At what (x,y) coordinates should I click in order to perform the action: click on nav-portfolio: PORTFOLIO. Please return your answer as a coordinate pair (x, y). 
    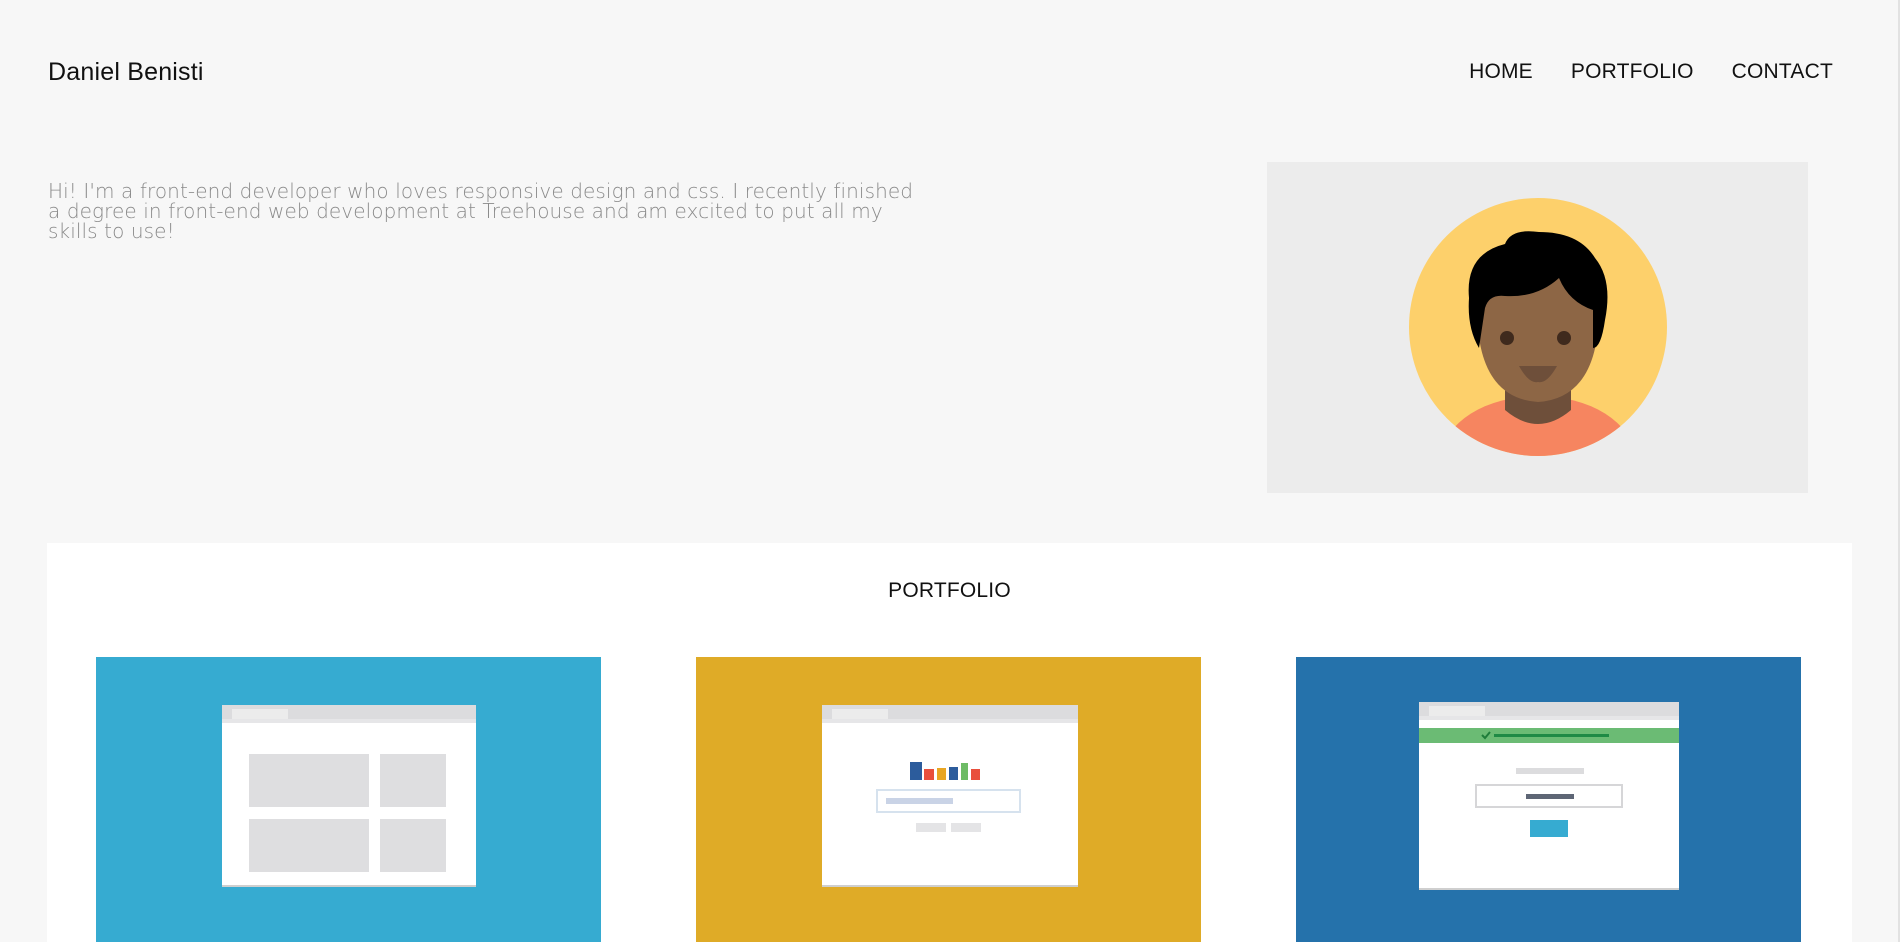
    Looking at the image, I should click on (1632, 72).